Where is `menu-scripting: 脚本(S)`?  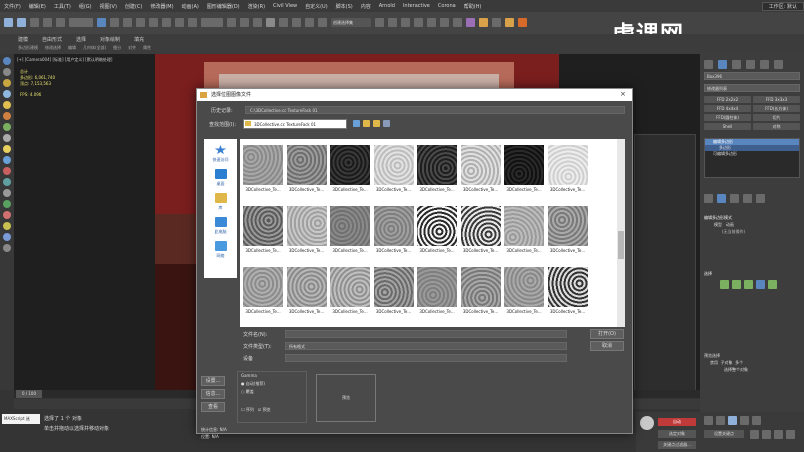
menu-scripting: 脚本(S) is located at coordinates (344, 6).